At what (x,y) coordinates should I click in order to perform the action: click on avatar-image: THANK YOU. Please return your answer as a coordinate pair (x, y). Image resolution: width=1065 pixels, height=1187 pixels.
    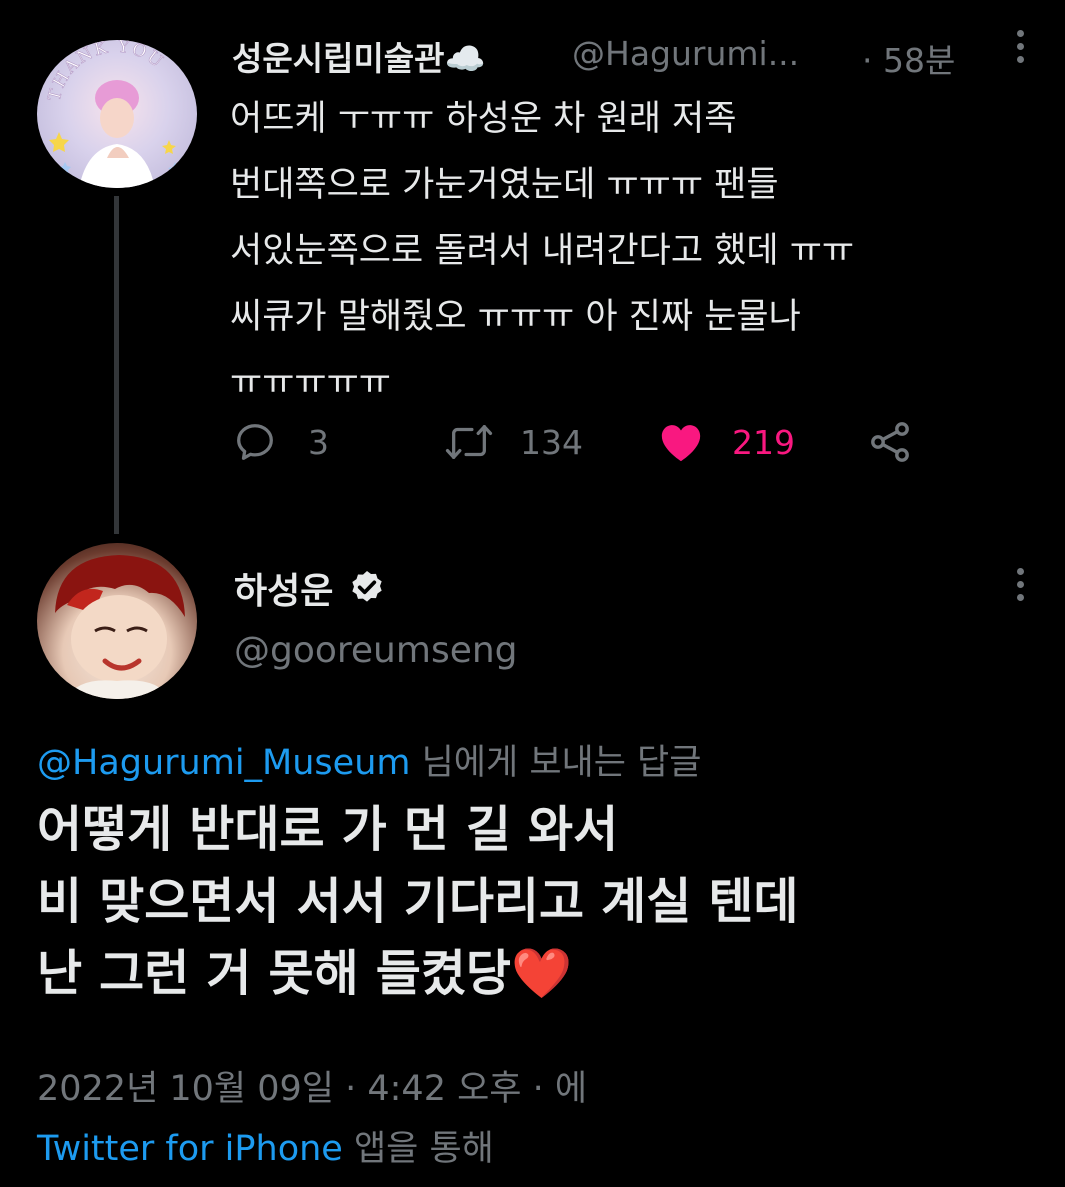
    Looking at the image, I should click on (113, 114).